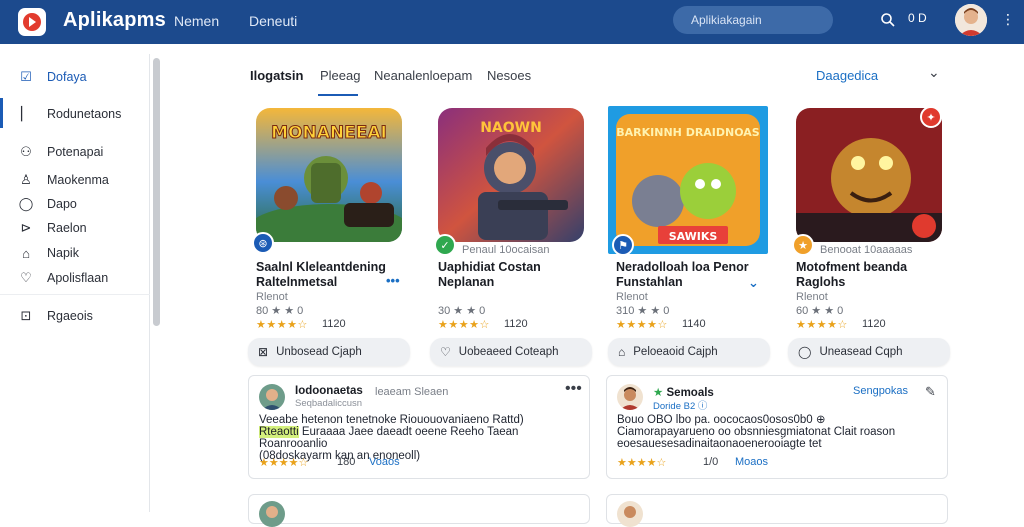  Describe the element at coordinates (75, 204) in the screenshot. I see `sidebar-item-dapo: ◯ Dapo` at that location.